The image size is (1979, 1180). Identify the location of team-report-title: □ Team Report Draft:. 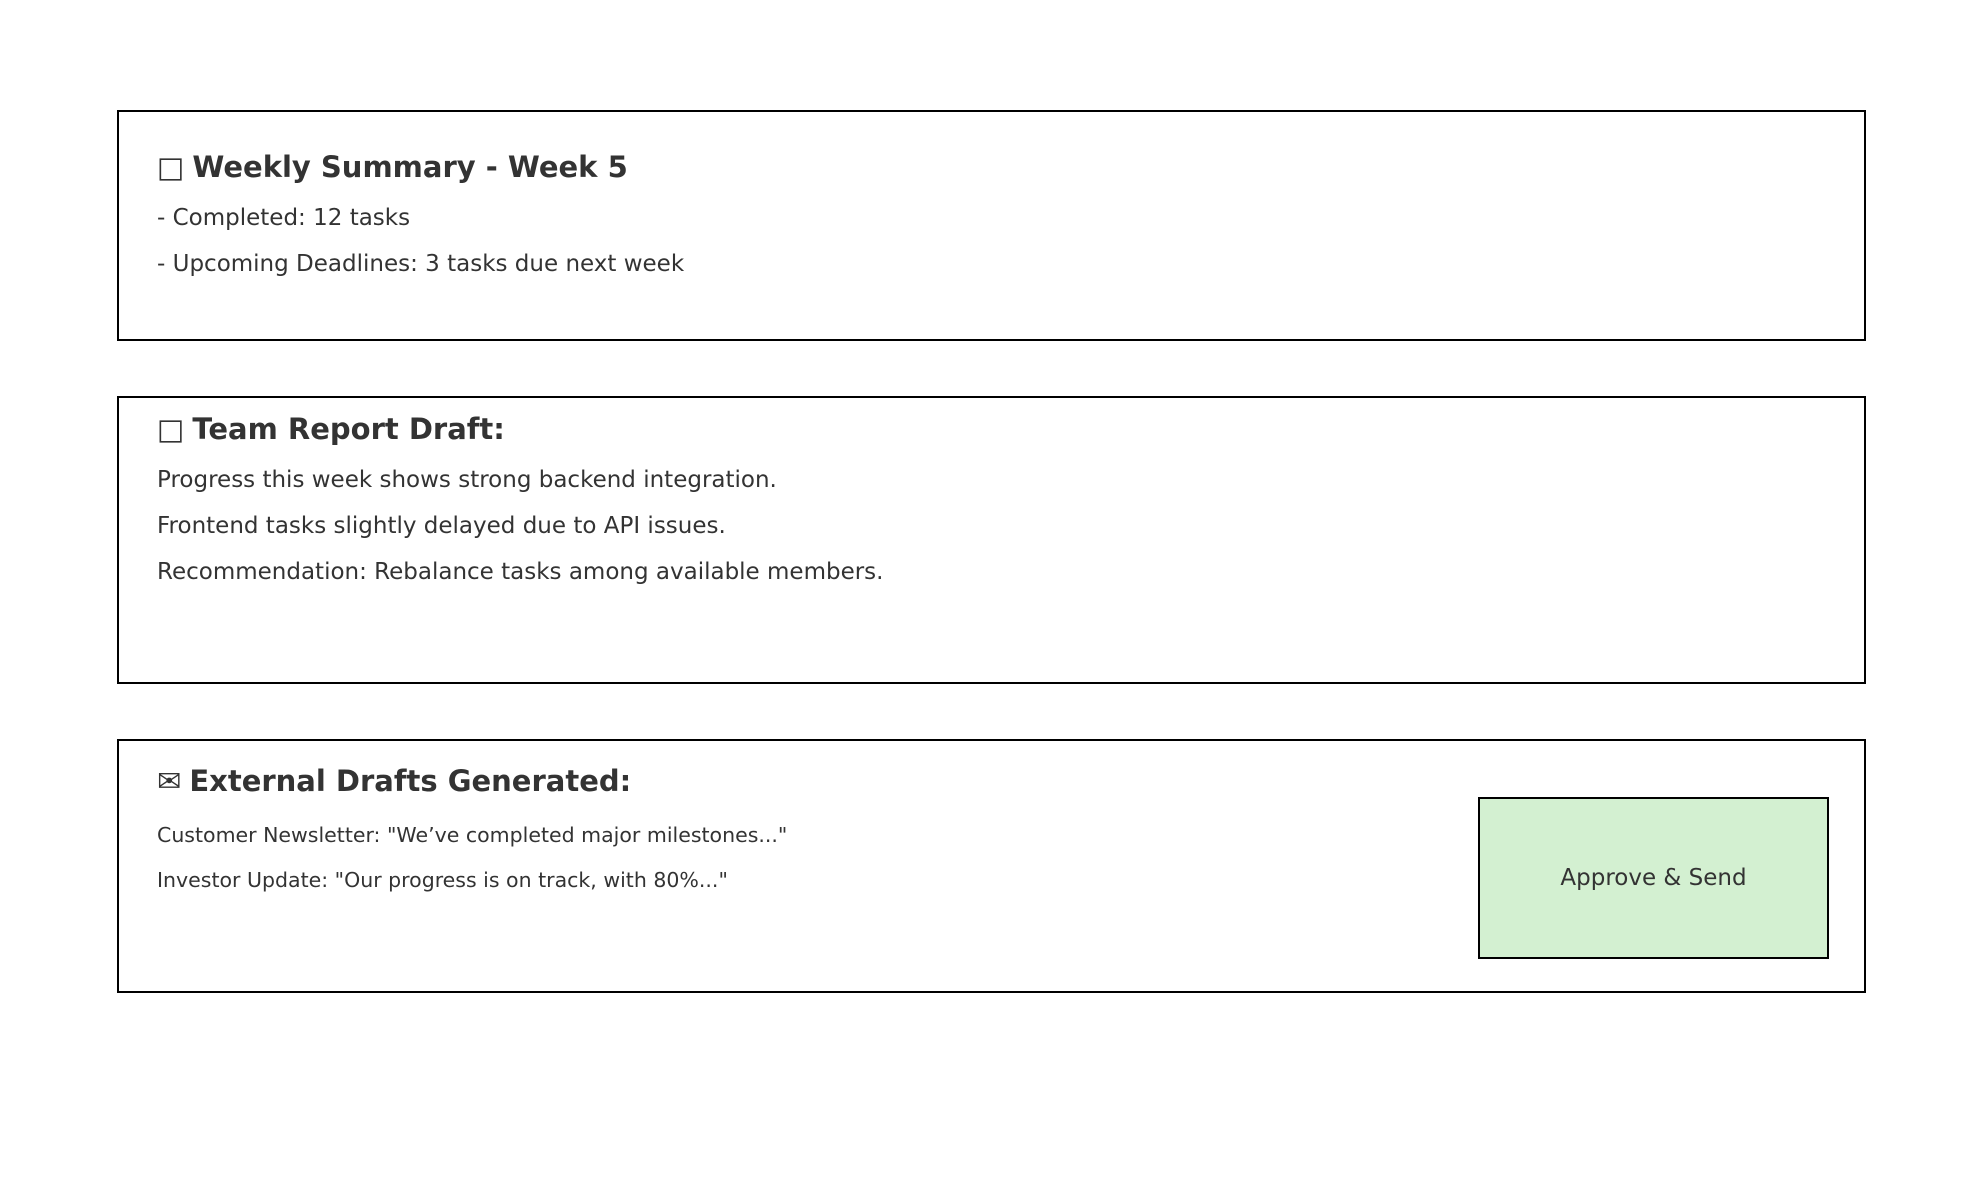
(331, 429).